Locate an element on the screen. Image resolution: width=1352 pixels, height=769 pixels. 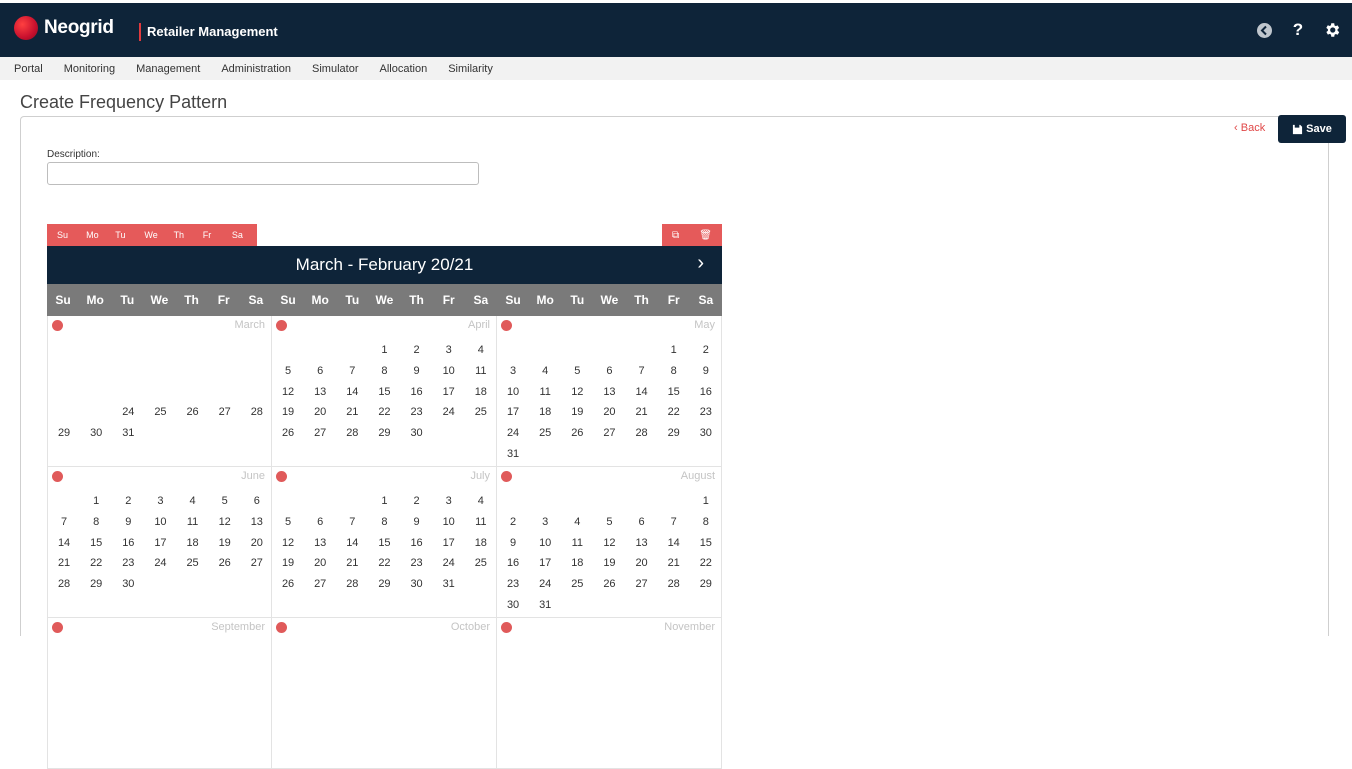
day-cell: 16 is located at coordinates (128, 543).